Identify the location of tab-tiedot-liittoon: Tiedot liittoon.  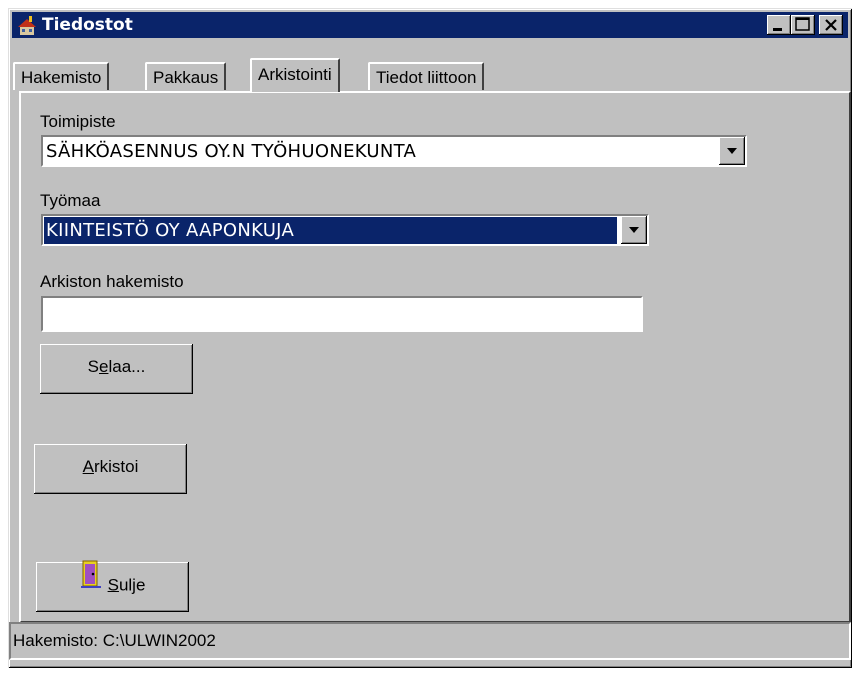
(426, 76).